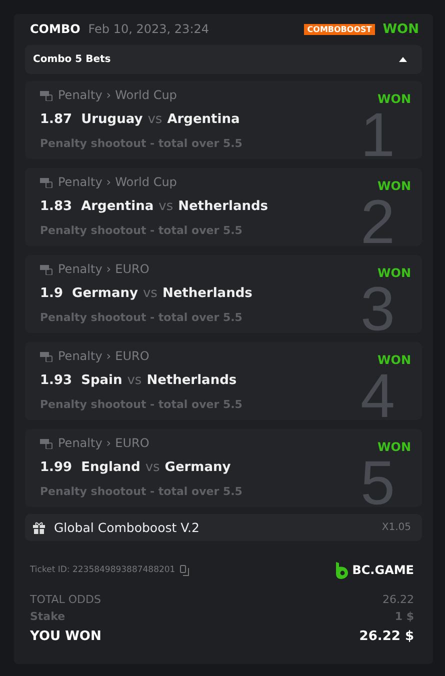  Describe the element at coordinates (396, 527) in the screenshot. I see `boost-multiplier: X1.05` at that location.